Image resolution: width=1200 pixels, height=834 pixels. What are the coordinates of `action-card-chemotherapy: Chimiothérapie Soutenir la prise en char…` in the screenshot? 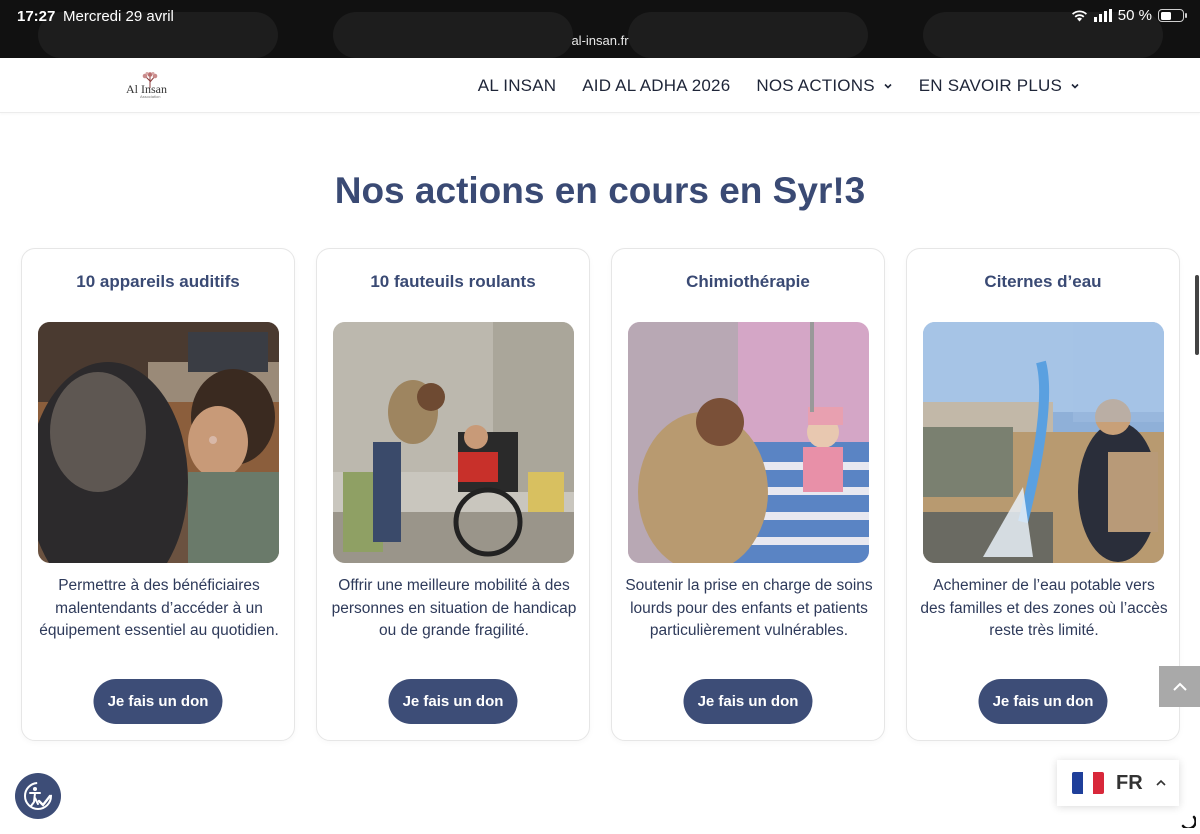 It's located at (748, 494).